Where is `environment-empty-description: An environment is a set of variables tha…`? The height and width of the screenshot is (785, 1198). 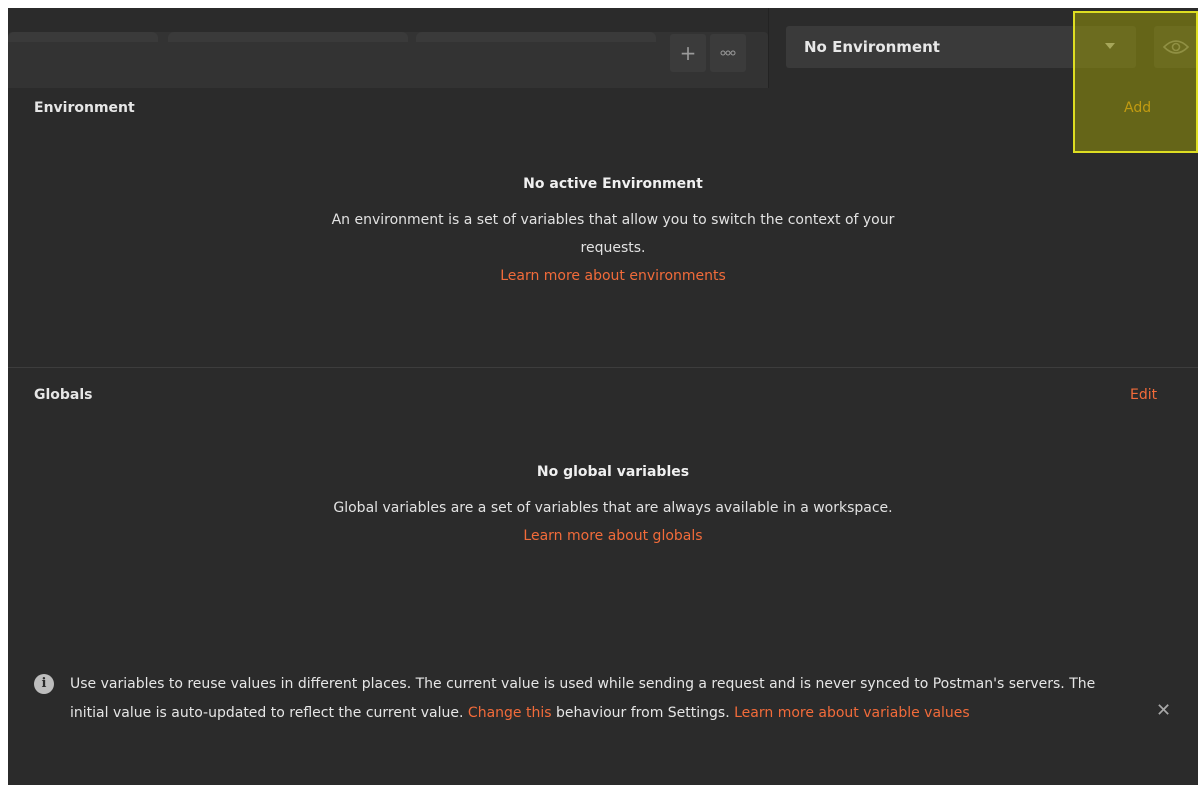
environment-empty-description: An environment is a set of variables tha… is located at coordinates (613, 234).